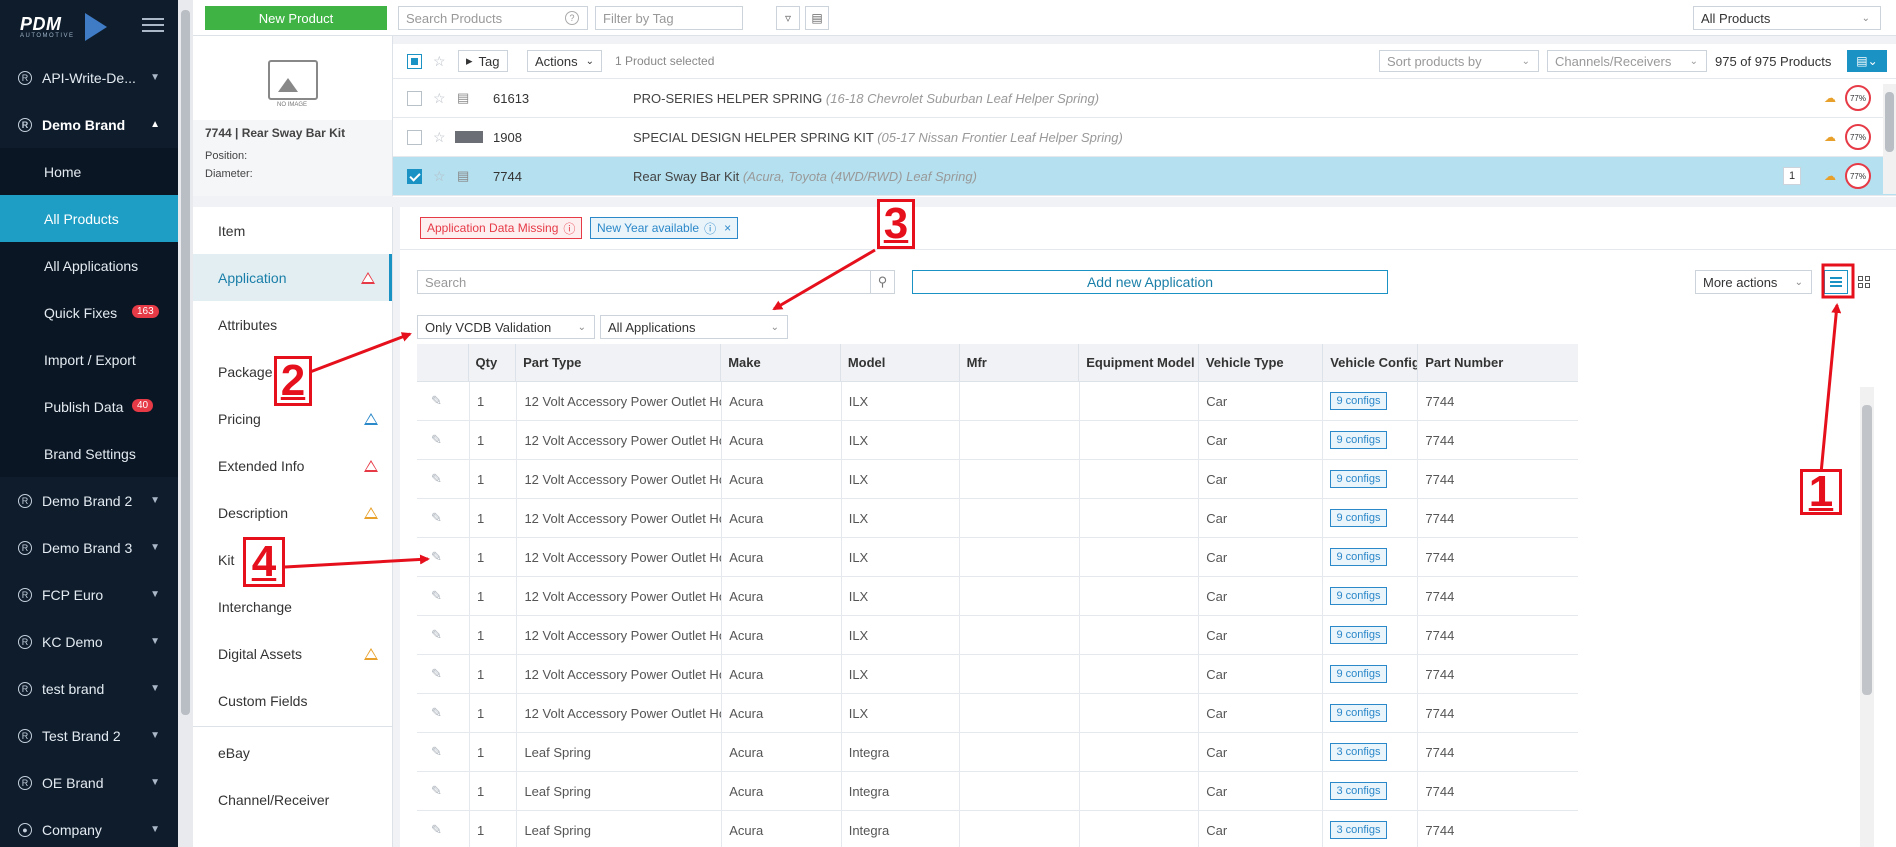  I want to click on col-header-vehicle-type: Vehicle Type, so click(1261, 362).